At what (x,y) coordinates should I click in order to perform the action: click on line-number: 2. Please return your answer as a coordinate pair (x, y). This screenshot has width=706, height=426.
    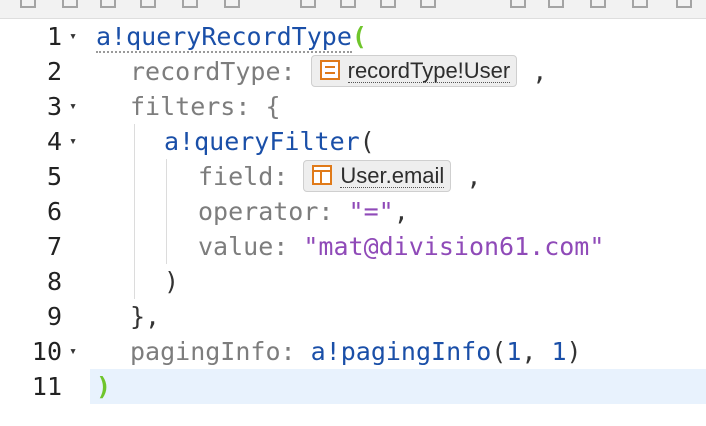
    Looking at the image, I should click on (54, 71).